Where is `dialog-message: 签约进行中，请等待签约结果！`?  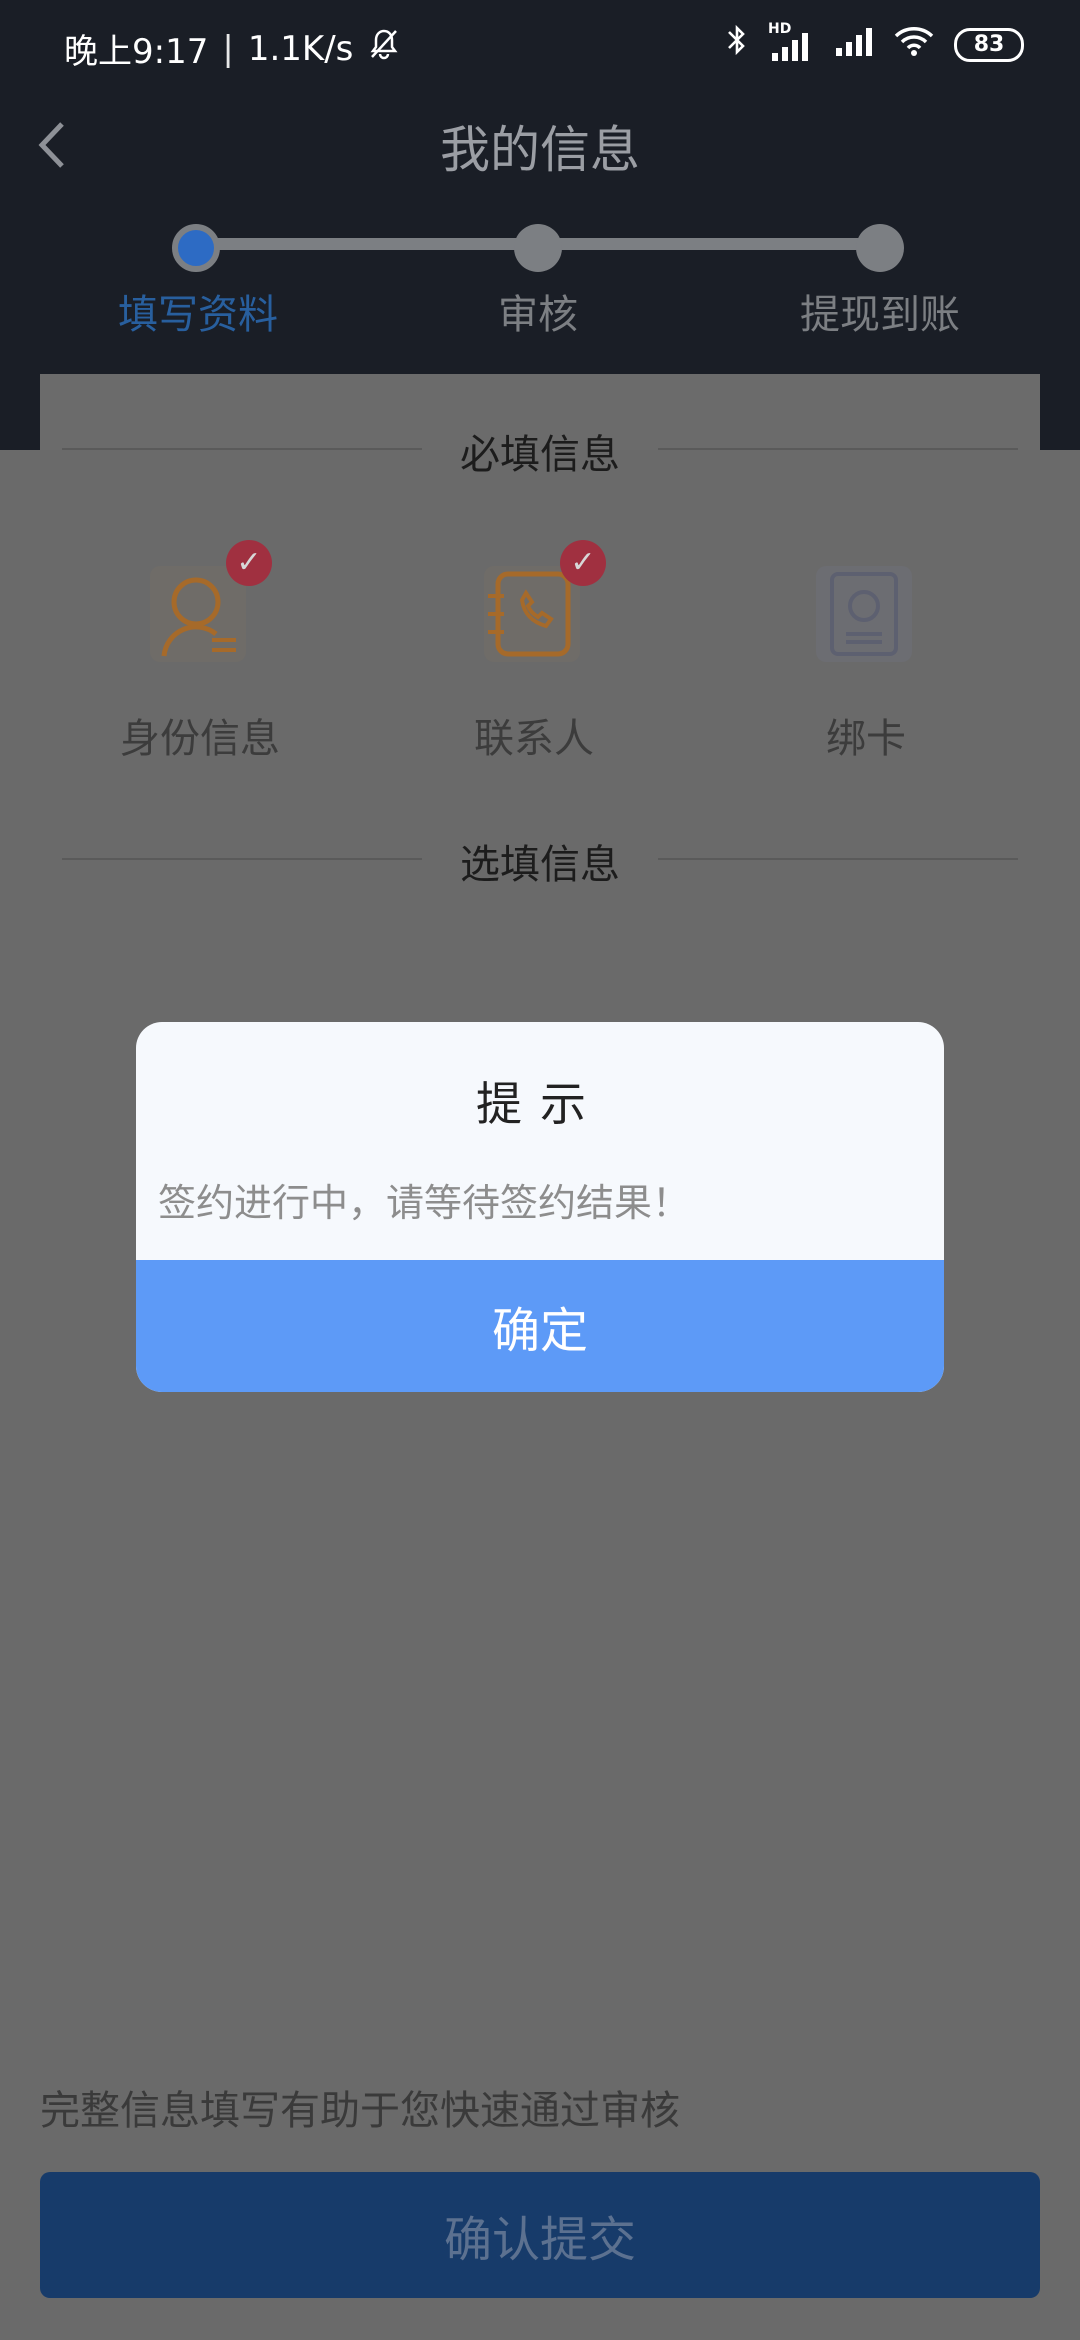
dialog-message: 签约进行中，请等待签约结果！ is located at coordinates (424, 1203).